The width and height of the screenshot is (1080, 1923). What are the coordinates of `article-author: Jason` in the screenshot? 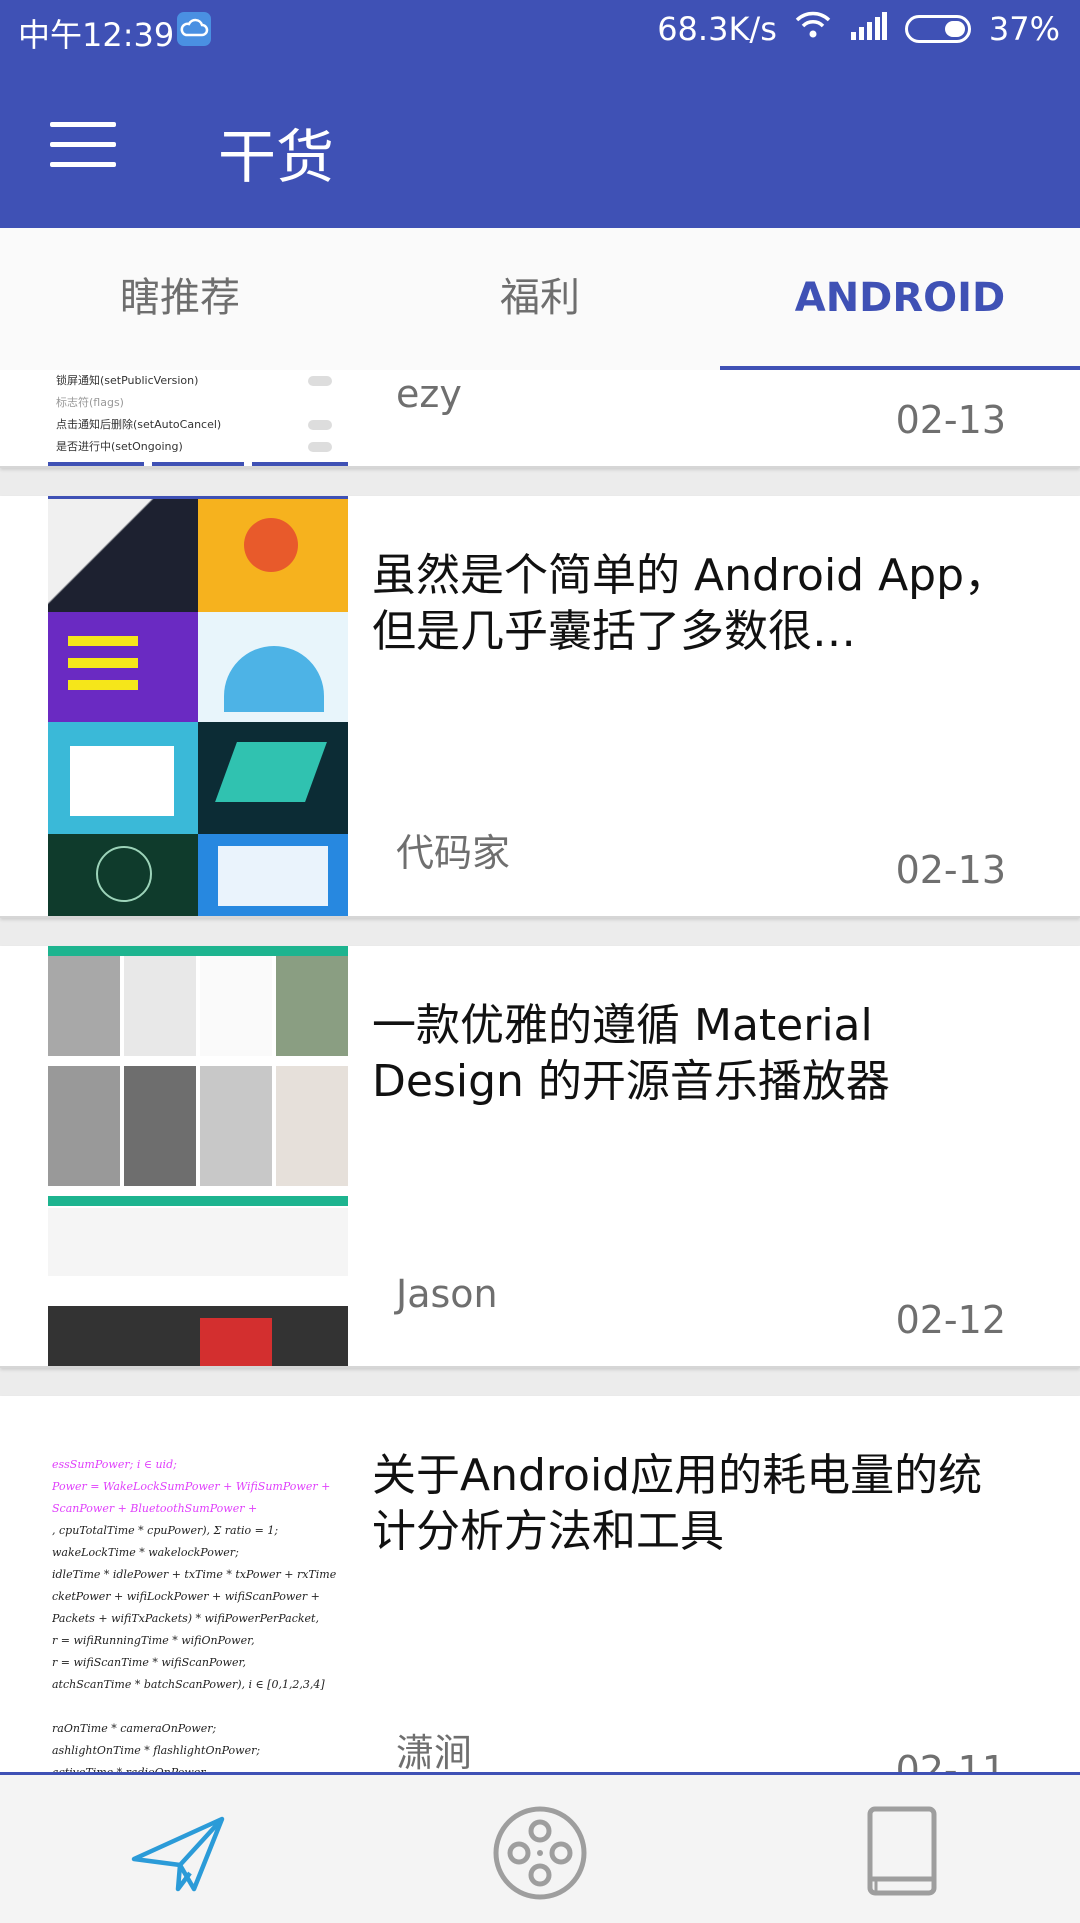 It's located at (447, 1294).